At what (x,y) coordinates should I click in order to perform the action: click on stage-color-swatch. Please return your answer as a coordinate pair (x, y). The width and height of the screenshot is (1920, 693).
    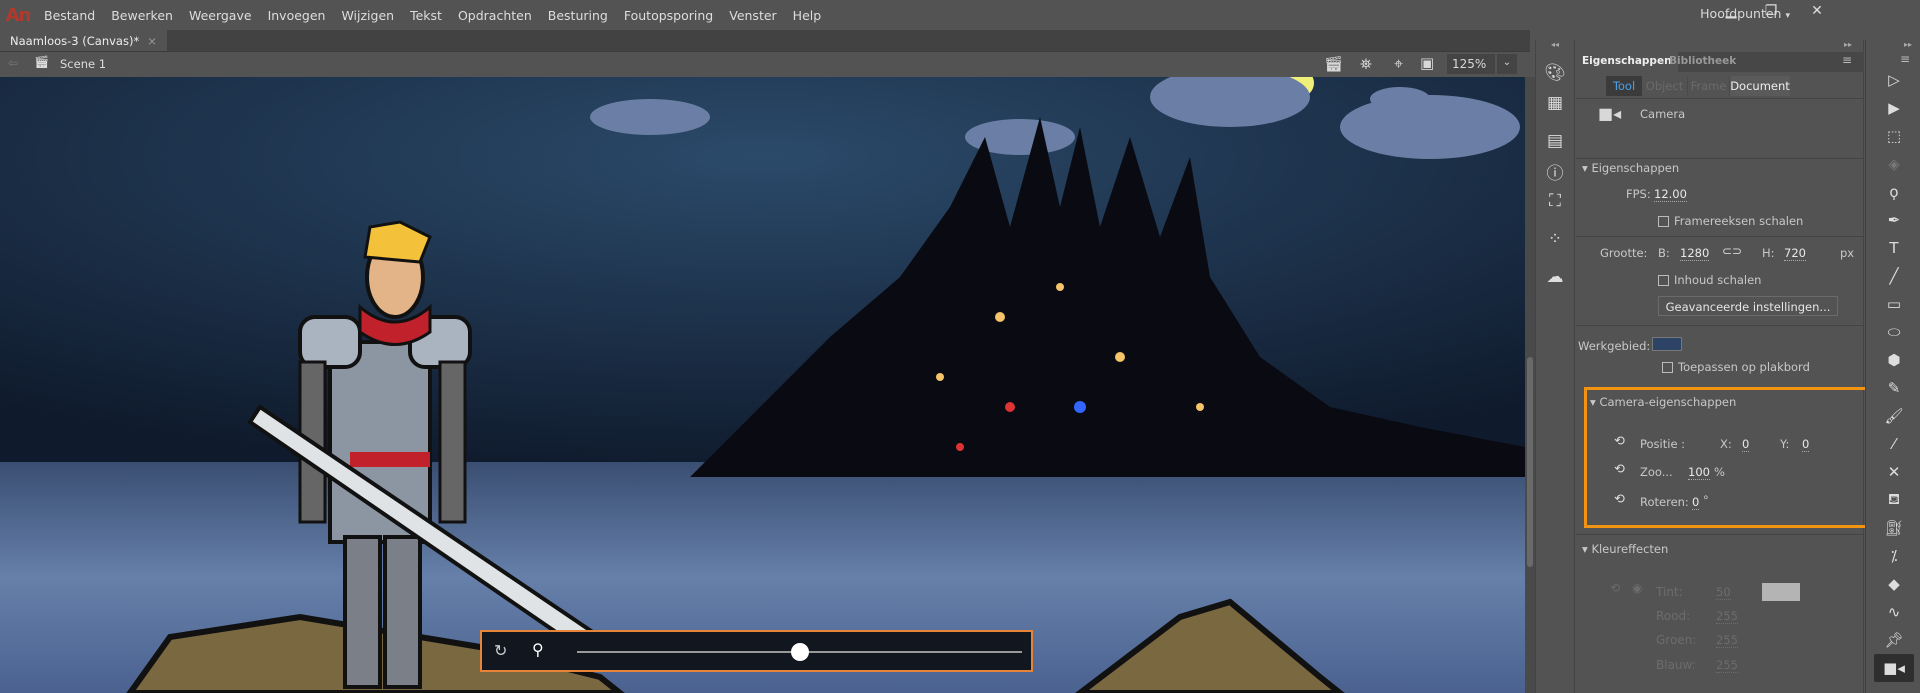
    Looking at the image, I should click on (1667, 344).